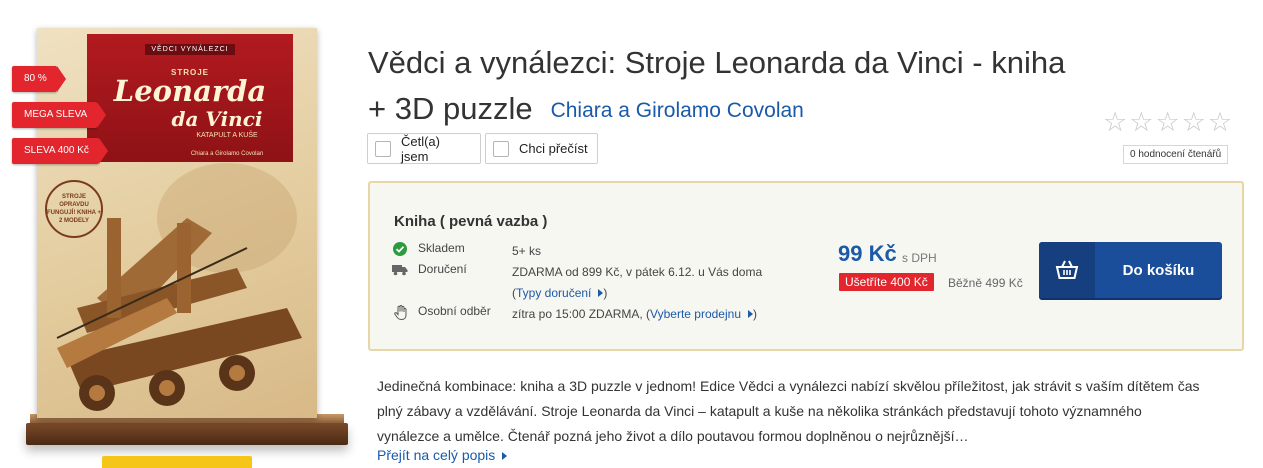 This screenshot has width=1263, height=468. What do you see at coordinates (420, 148) in the screenshot?
I see `read-it-label: Četl(a) jsem` at bounding box center [420, 148].